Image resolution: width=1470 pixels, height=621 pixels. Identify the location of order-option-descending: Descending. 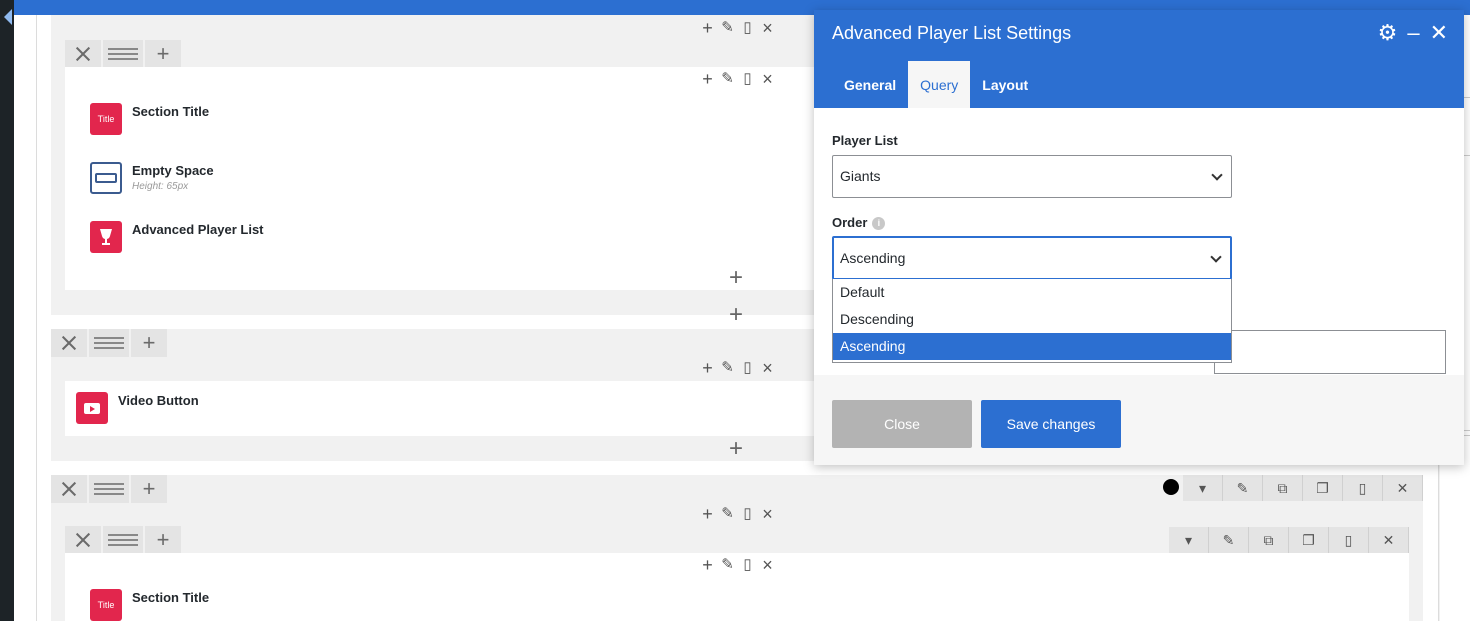
(1032, 319).